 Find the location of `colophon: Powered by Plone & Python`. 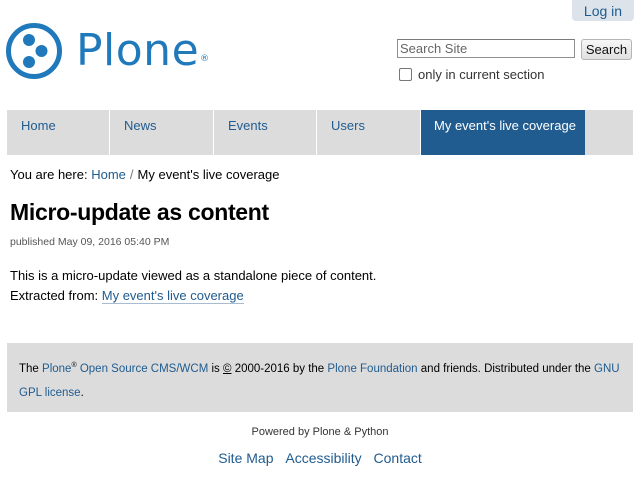

colophon: Powered by Plone & Python is located at coordinates (320, 432).